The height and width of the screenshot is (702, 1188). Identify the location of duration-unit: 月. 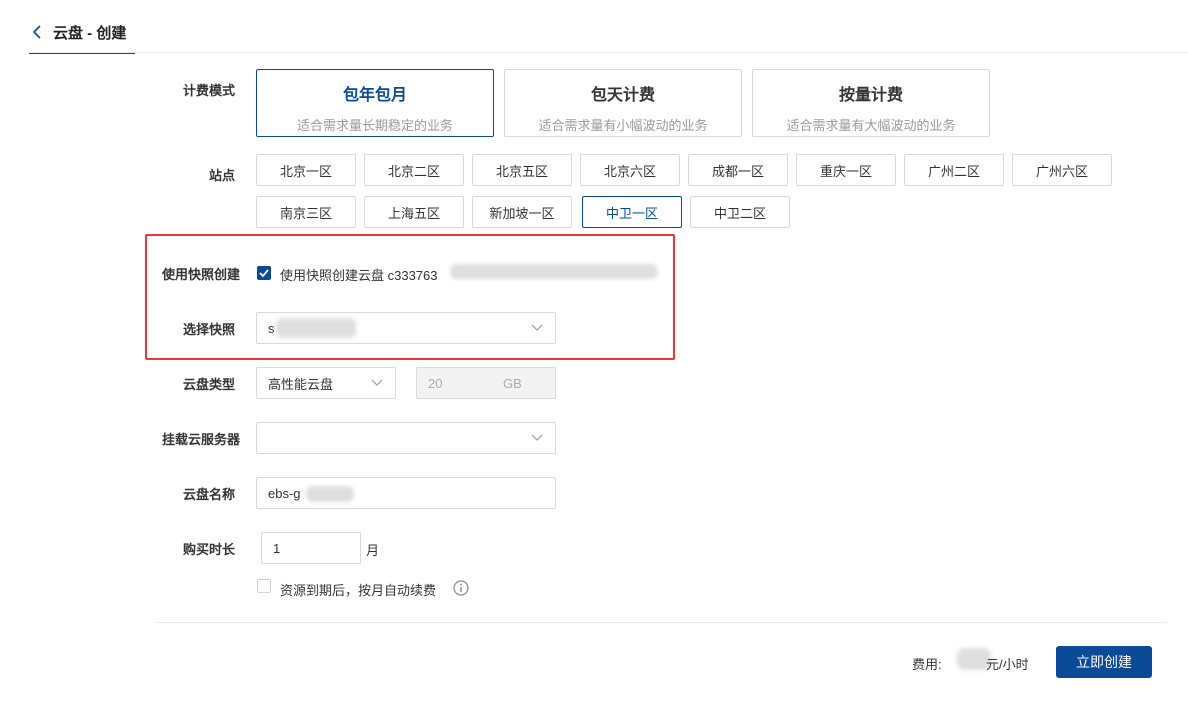
(373, 550).